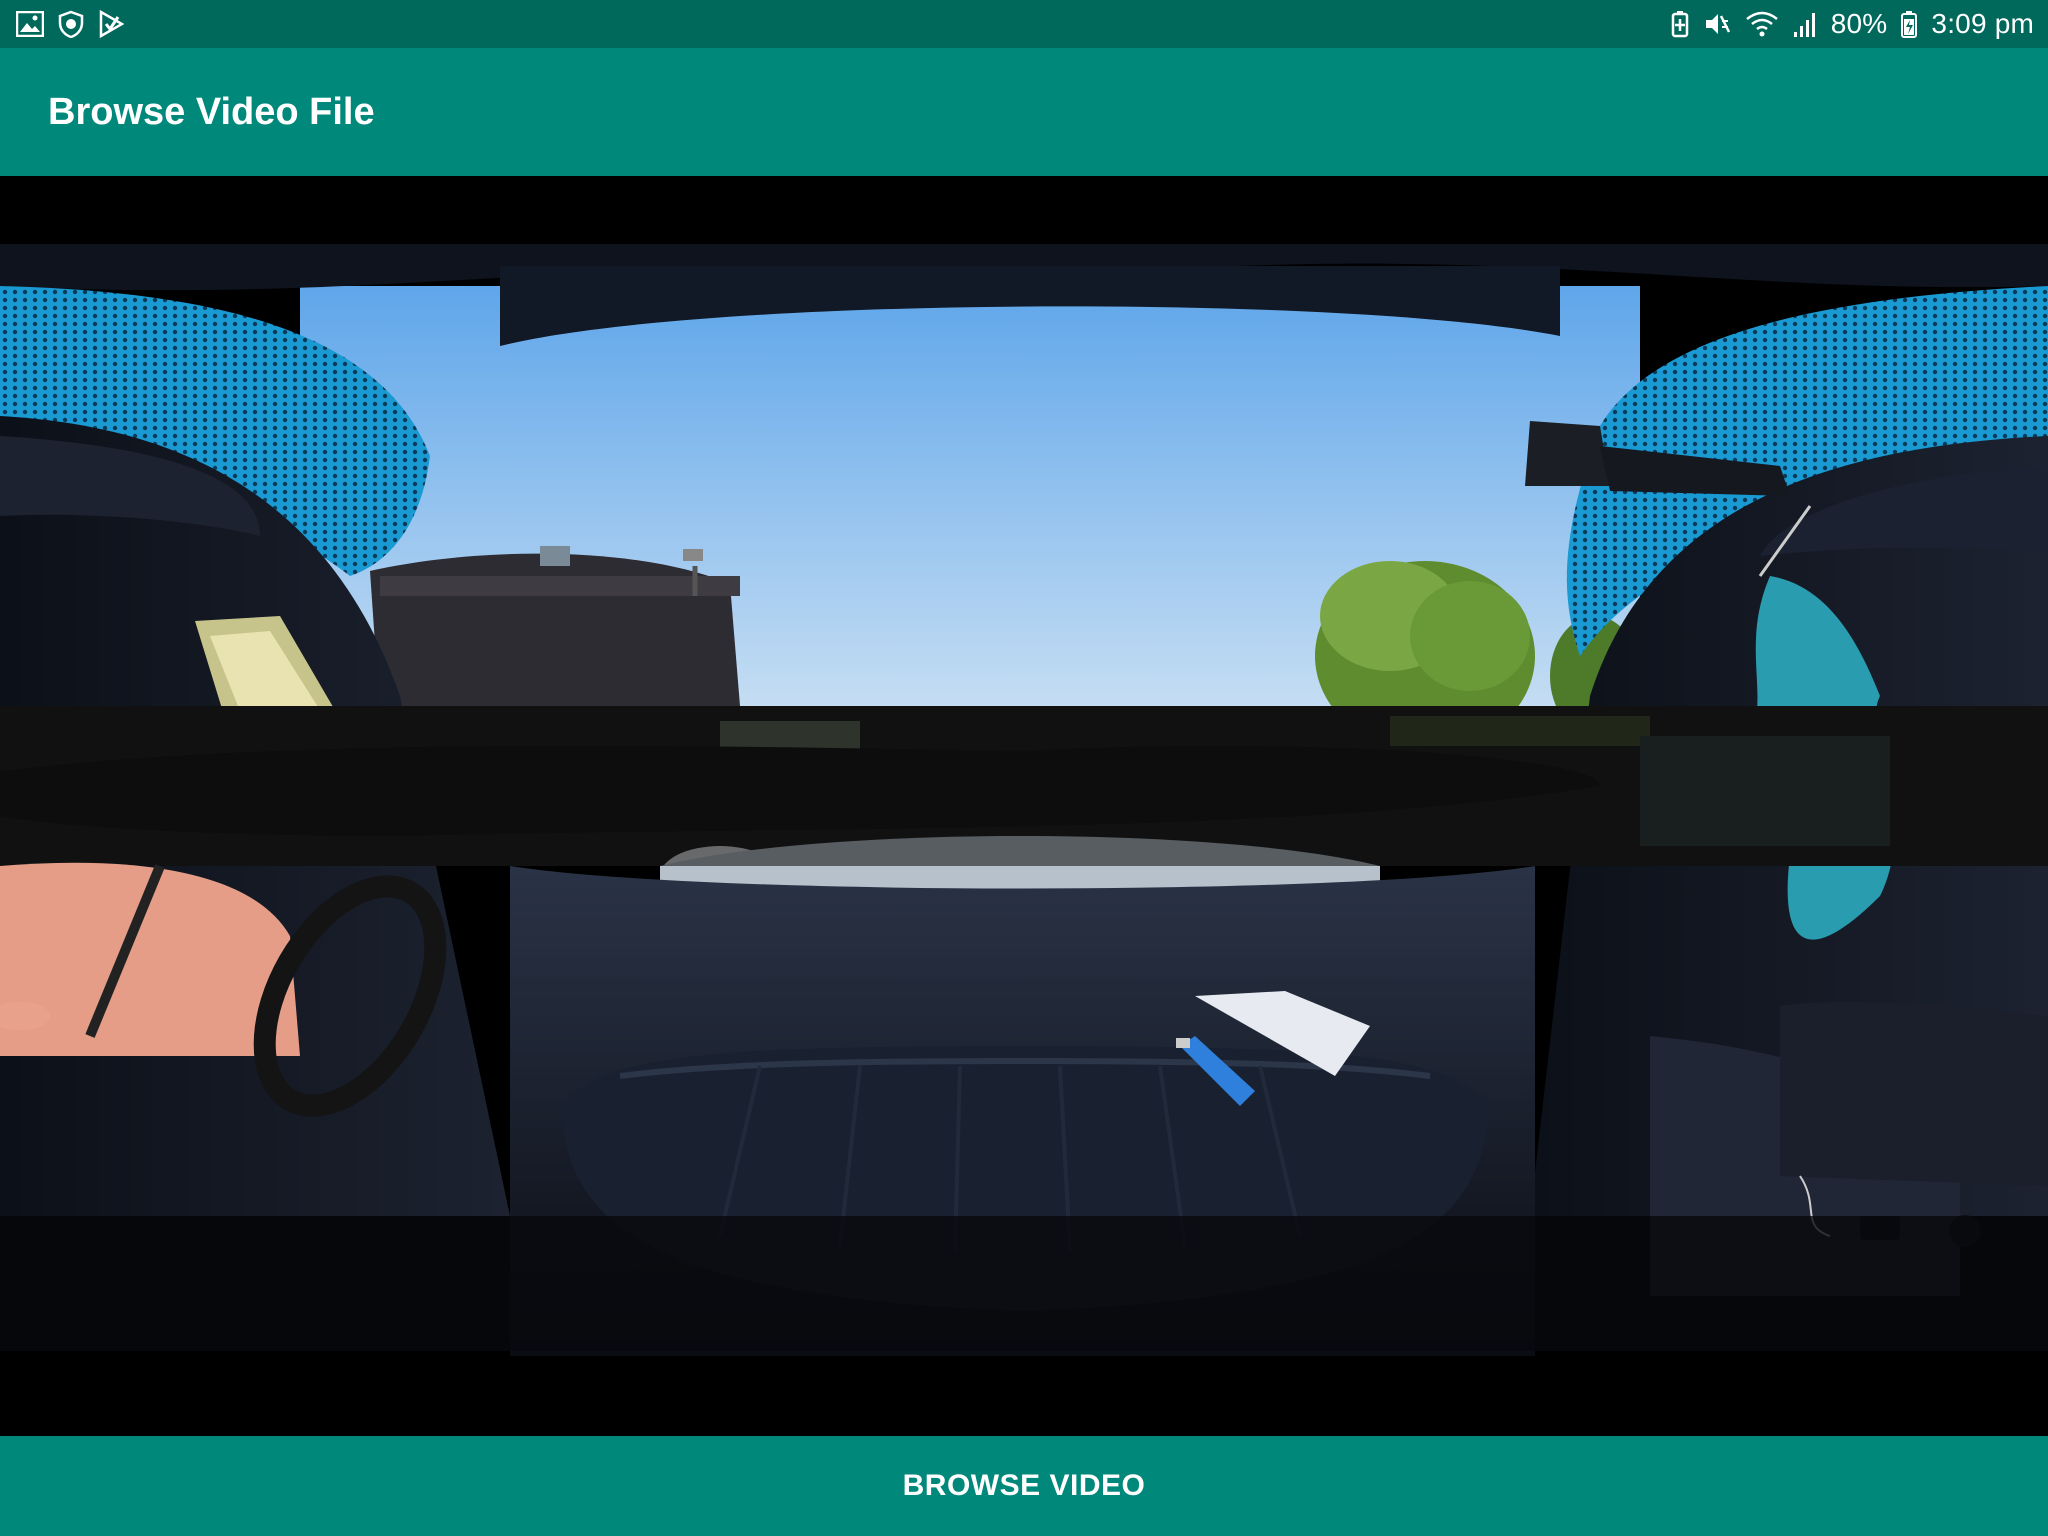 Image resolution: width=2048 pixels, height=1536 pixels. What do you see at coordinates (30, 24) in the screenshot?
I see `gallery-icon` at bounding box center [30, 24].